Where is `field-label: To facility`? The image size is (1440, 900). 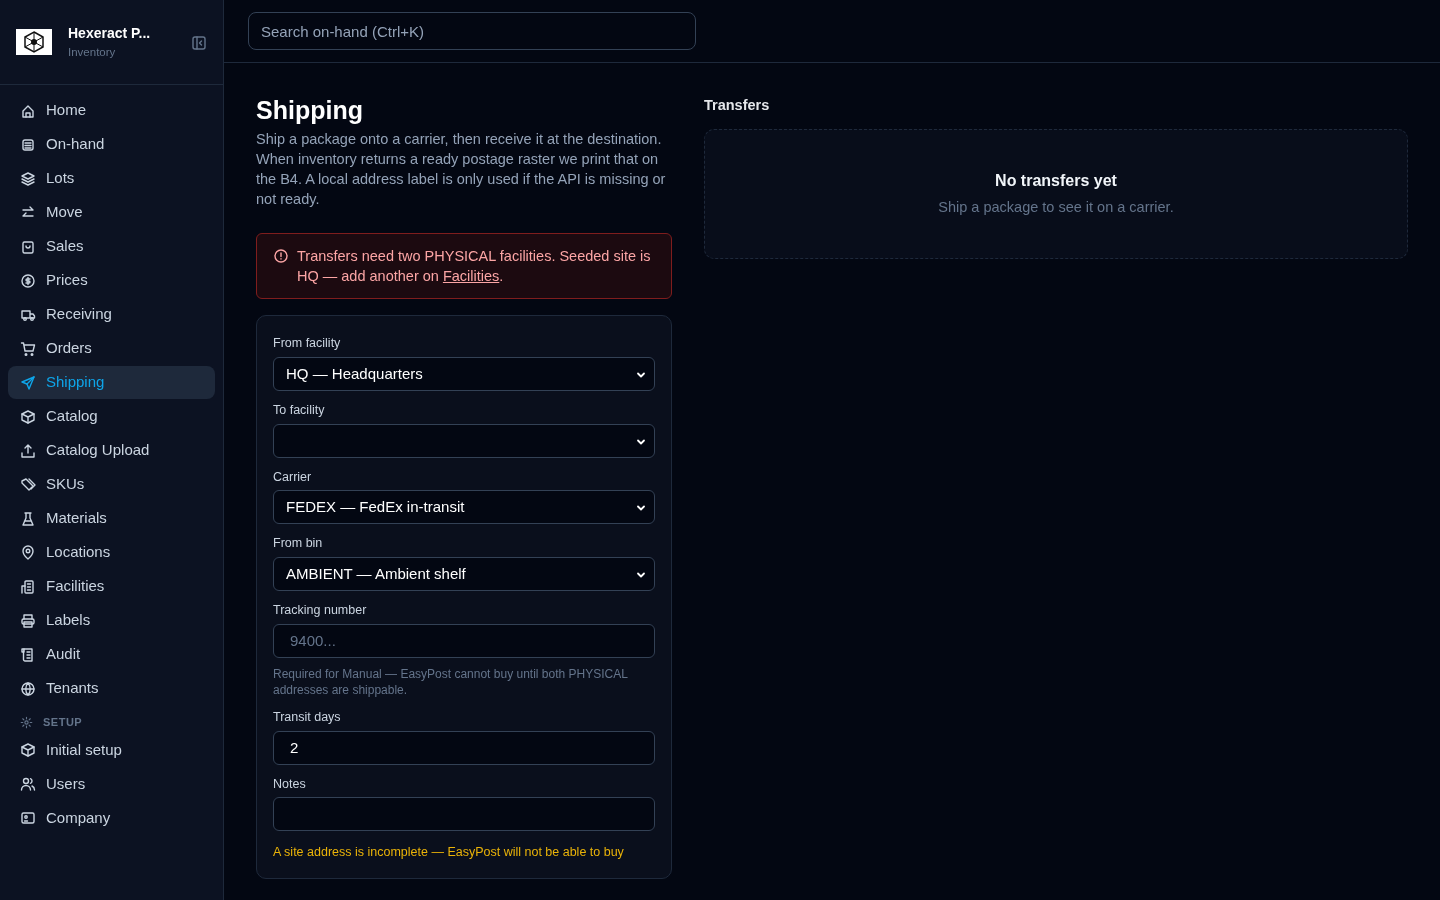 field-label: To facility is located at coordinates (299, 410).